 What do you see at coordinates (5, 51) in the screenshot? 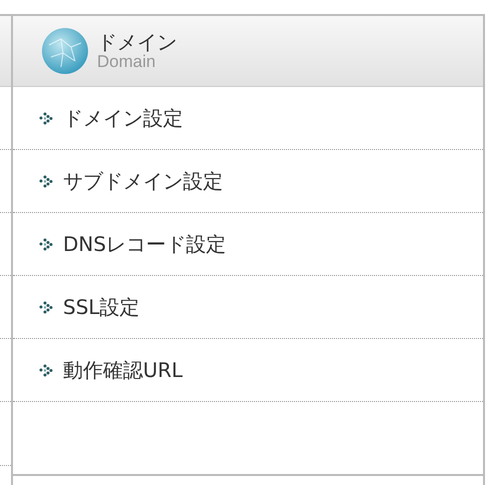
I see `column-header` at bounding box center [5, 51].